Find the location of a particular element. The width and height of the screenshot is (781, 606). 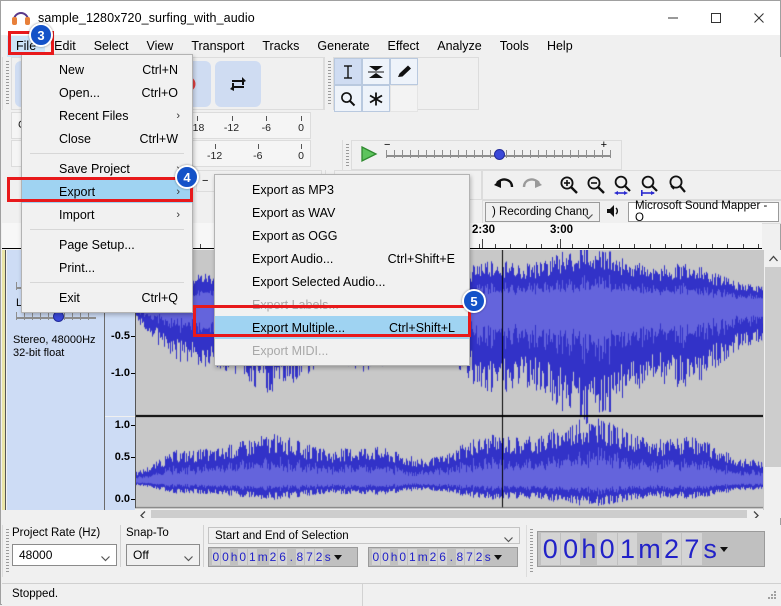

menubar-item-tools: Tools is located at coordinates (514, 46).